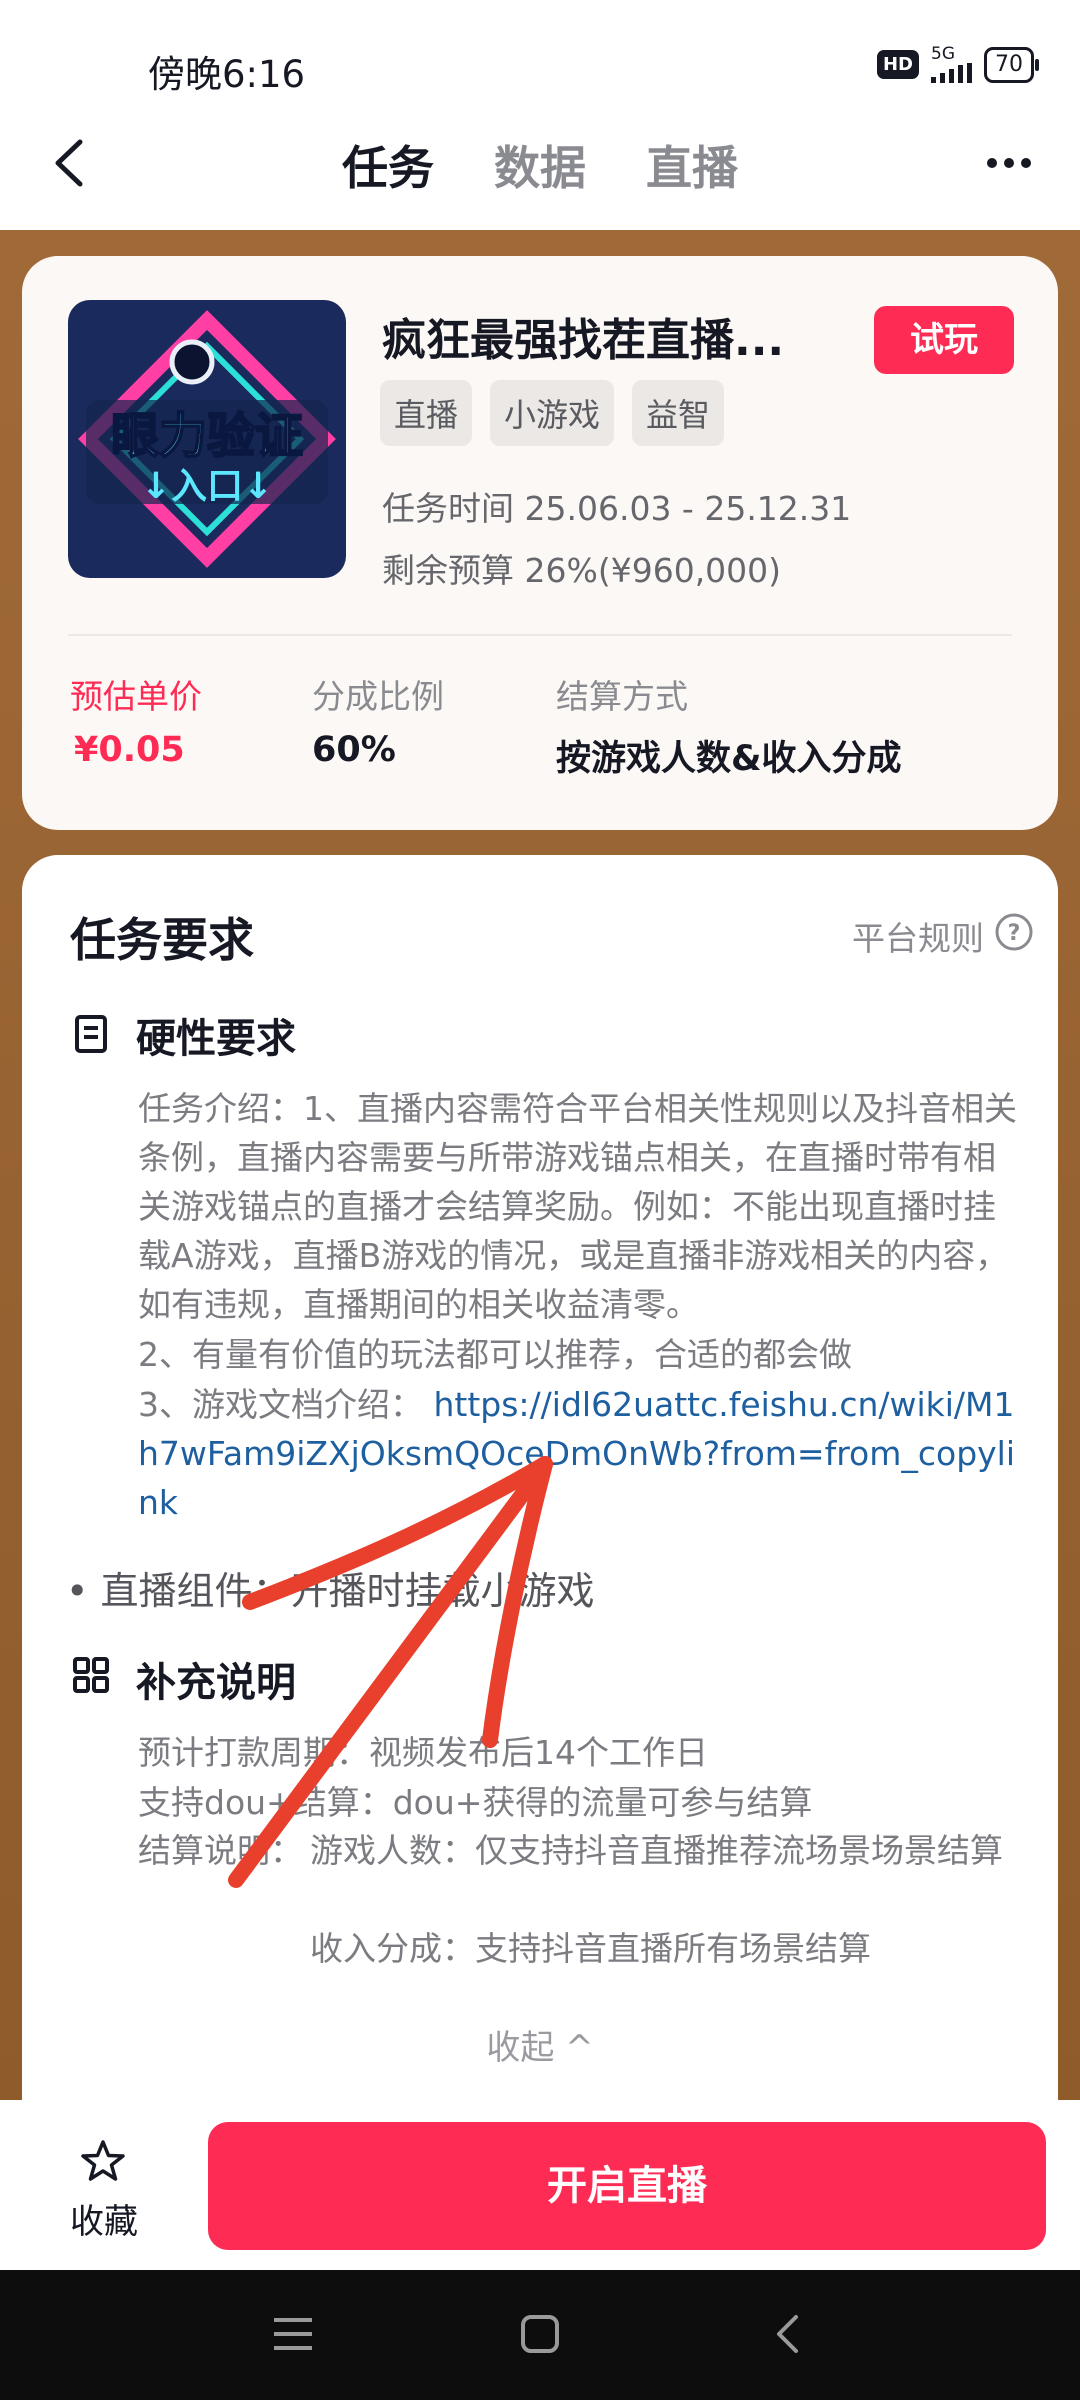 The image size is (1080, 2400). What do you see at coordinates (1011, 64) in the screenshot?
I see `battery-icon: 70` at bounding box center [1011, 64].